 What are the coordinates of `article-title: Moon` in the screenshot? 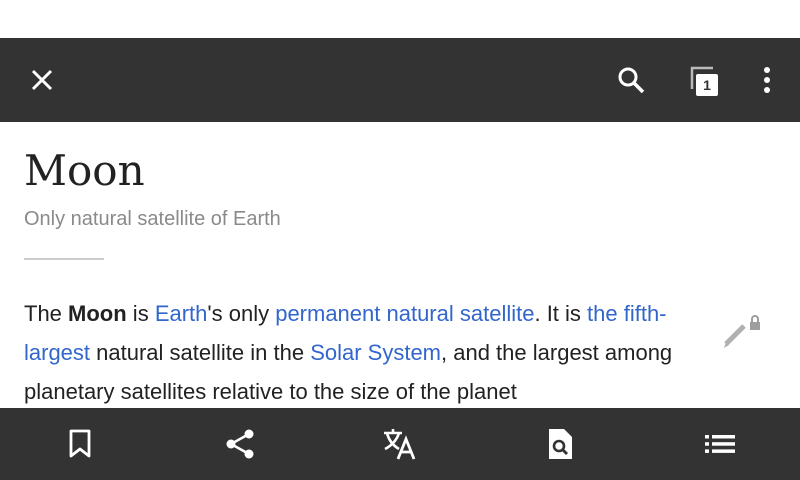 It's located at (84, 170).